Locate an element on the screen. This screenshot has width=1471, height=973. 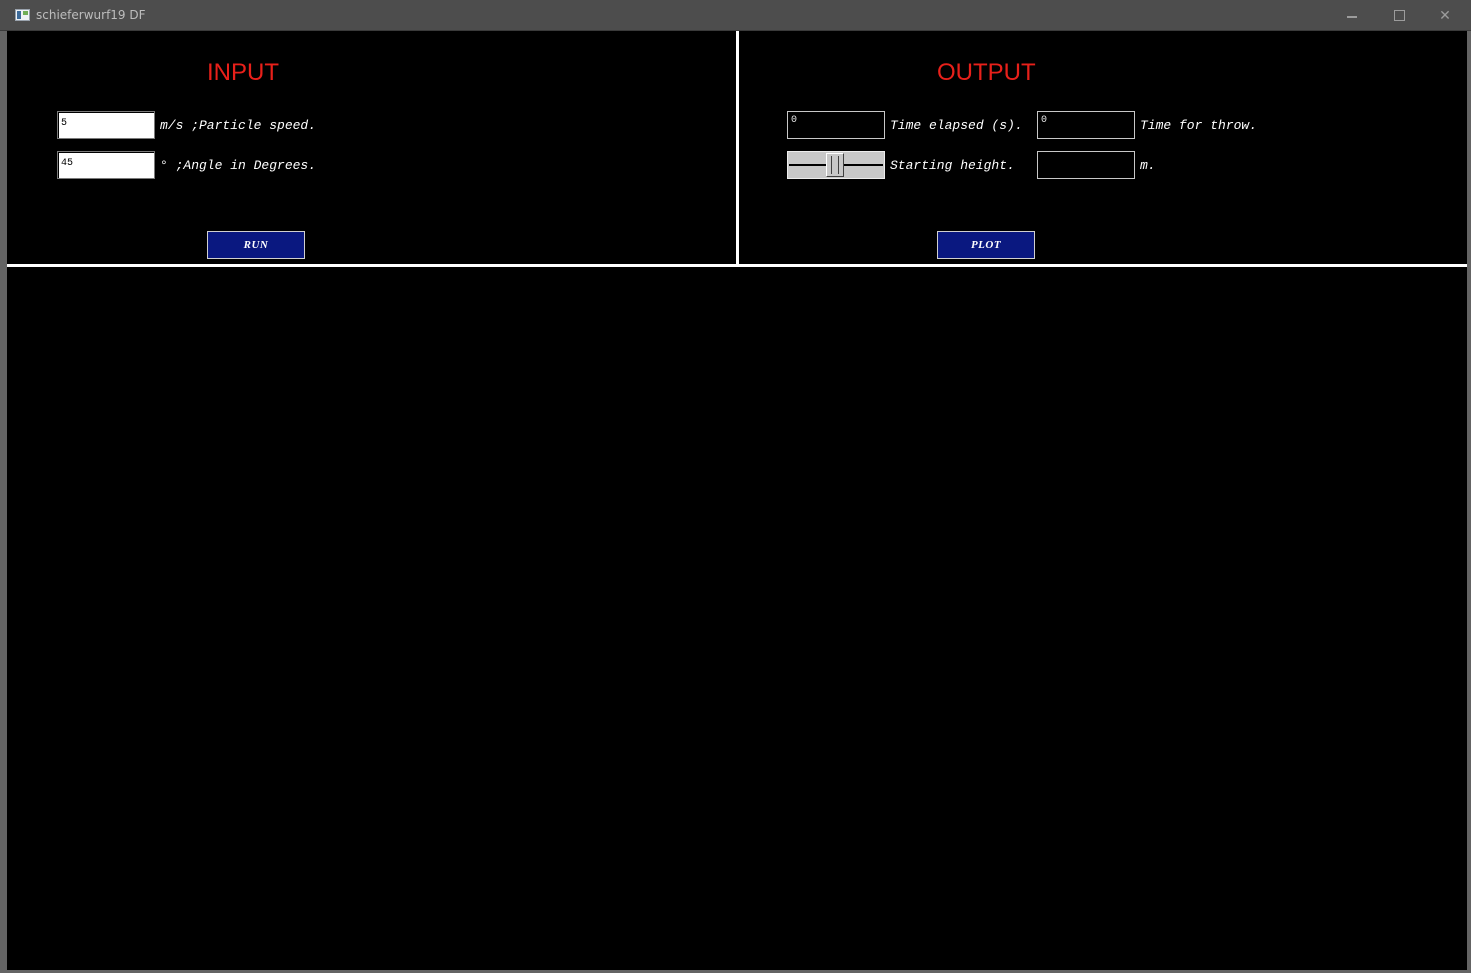
height-unit-label: m. is located at coordinates (1148, 165).